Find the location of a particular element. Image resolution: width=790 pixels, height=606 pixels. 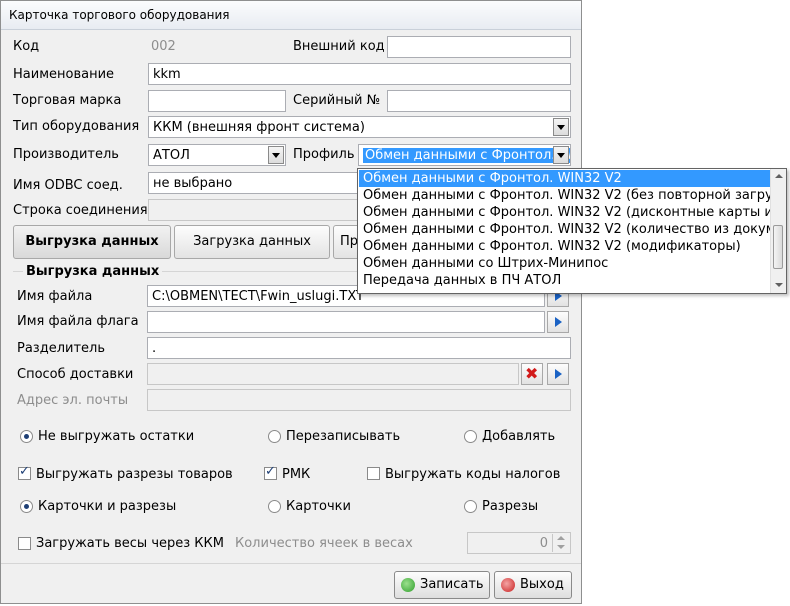

clear-delivery-button: ✖ is located at coordinates (532, 374).